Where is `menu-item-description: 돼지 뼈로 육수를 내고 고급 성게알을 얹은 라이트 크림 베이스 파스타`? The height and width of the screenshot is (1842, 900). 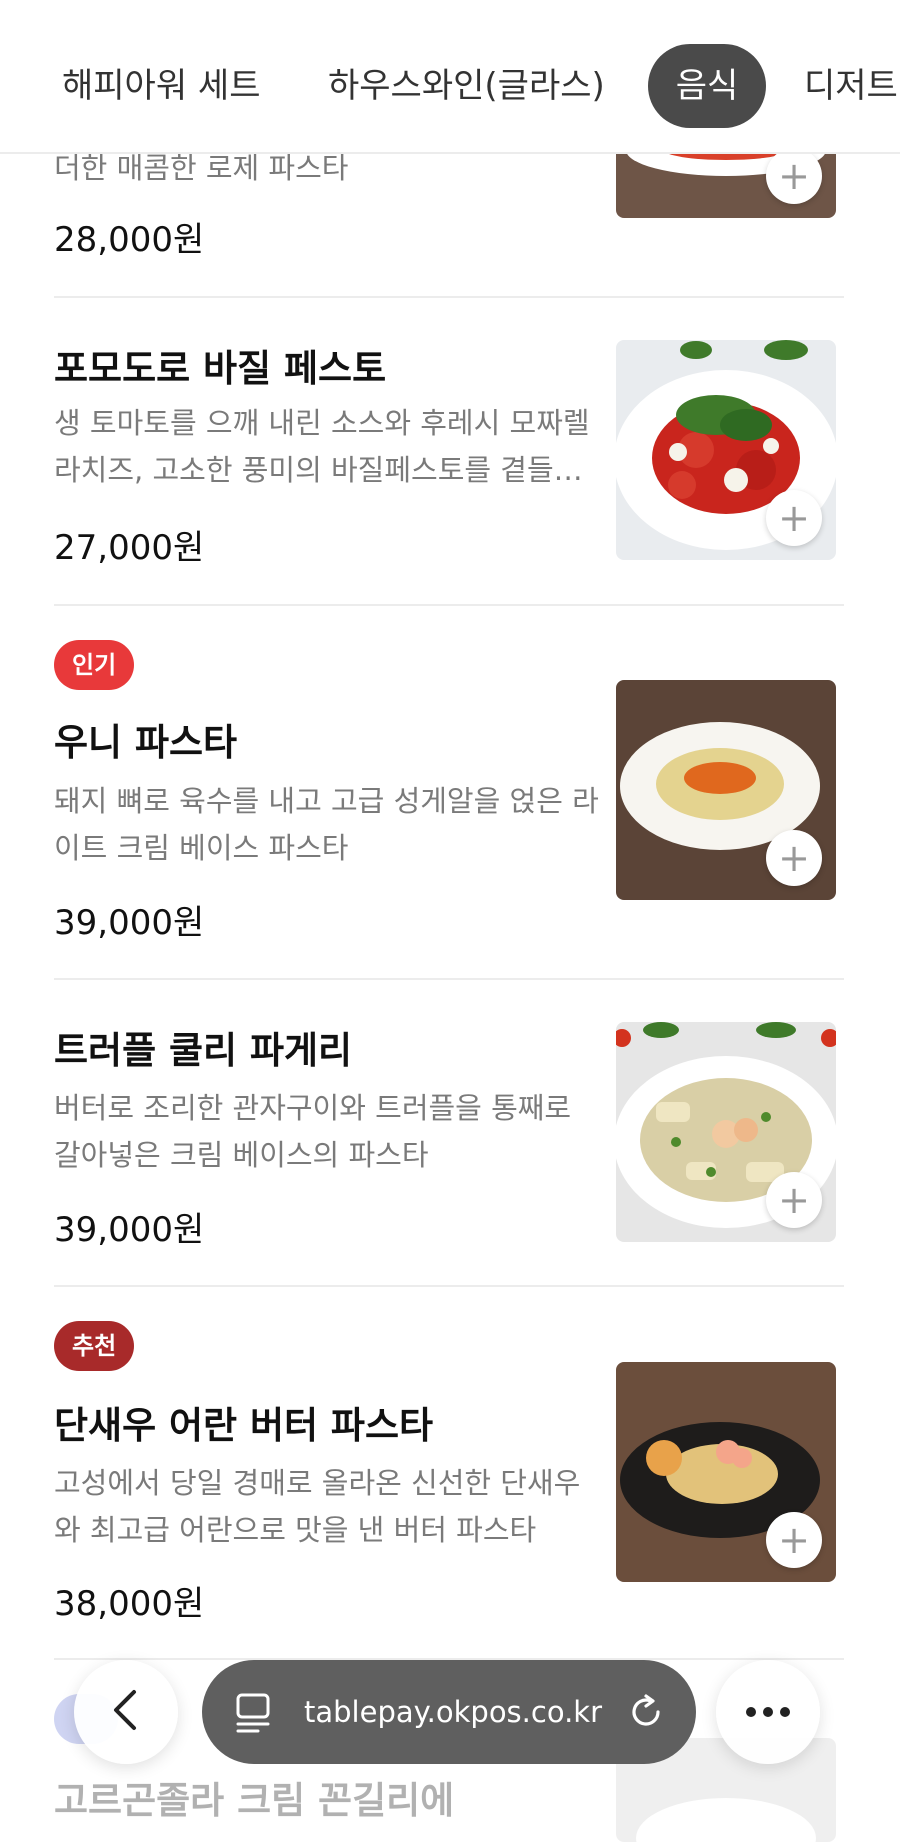
menu-item-description: 돼지 뼈로 육수를 내고 고급 성게알을 얹은 라이트 크림 베이스 파스타 is located at coordinates (326, 824).